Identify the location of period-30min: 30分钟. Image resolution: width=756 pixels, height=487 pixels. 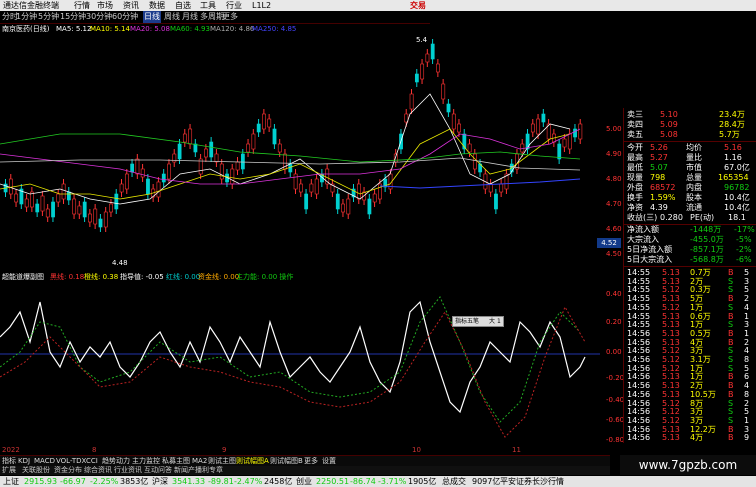
(99, 17).